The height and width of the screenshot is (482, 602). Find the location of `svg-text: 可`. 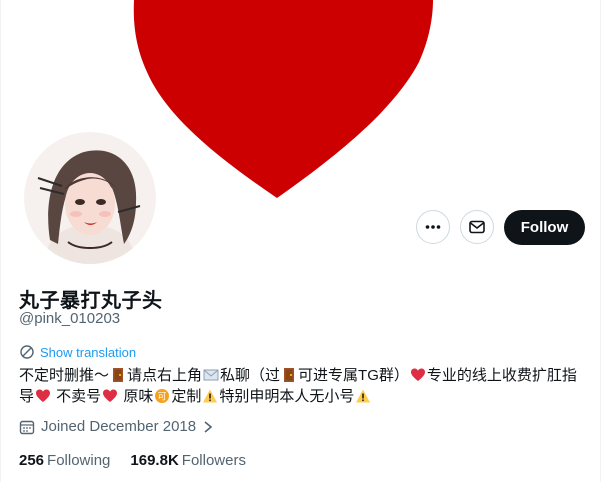

svg-text: 可 is located at coordinates (162, 397).